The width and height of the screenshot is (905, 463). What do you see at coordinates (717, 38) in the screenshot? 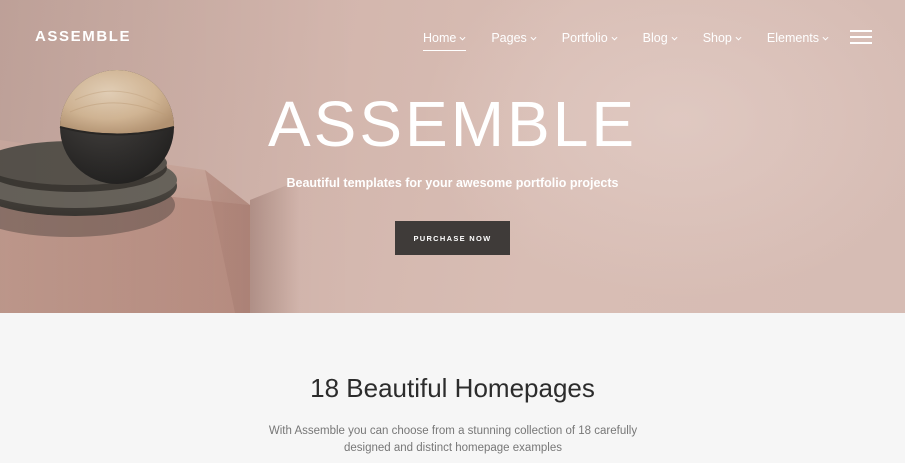
I see `nav-item-label: Shop` at bounding box center [717, 38].